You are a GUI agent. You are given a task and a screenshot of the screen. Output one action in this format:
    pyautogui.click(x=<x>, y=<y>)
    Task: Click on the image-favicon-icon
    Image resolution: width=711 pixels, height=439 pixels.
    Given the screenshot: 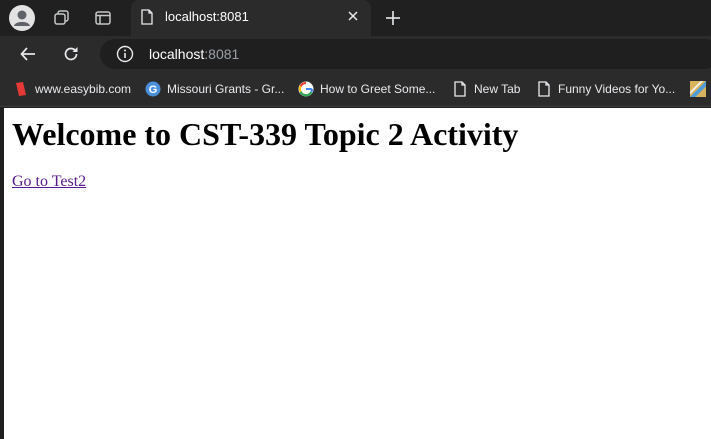 What is the action you would take?
    pyautogui.click(x=698, y=89)
    